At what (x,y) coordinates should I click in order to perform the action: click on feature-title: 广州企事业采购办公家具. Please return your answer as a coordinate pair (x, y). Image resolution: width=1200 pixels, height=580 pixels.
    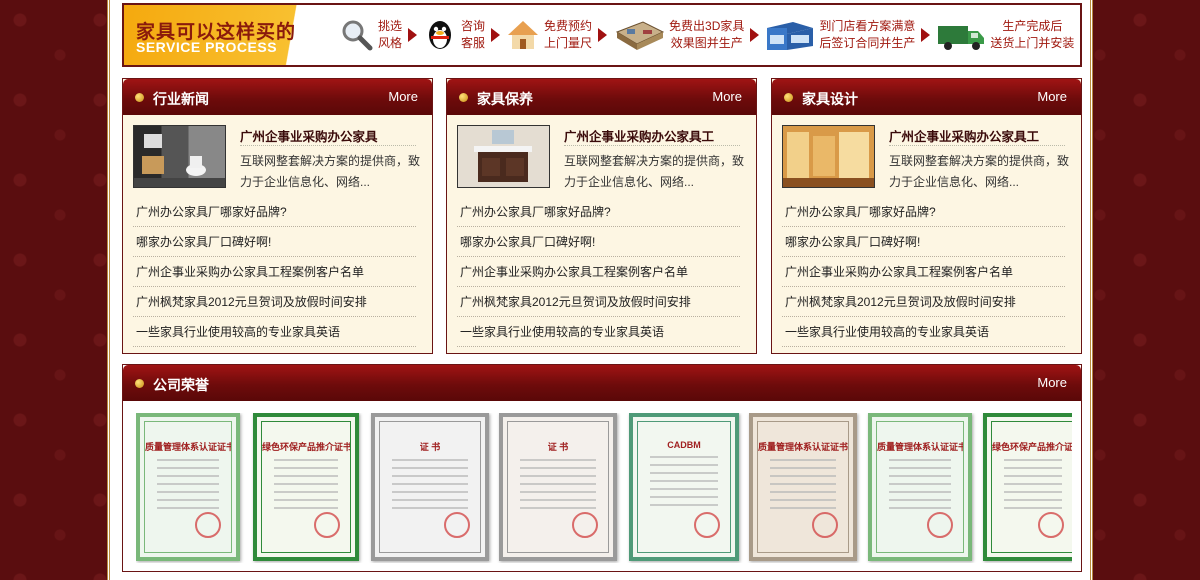
    Looking at the image, I should click on (330, 135).